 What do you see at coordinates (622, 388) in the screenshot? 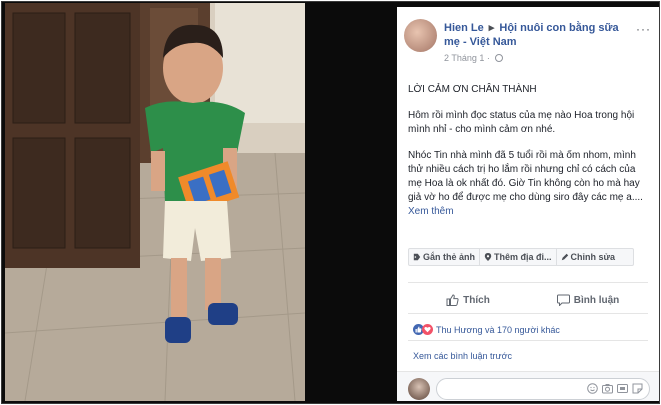
I see `gif-icon` at bounding box center [622, 388].